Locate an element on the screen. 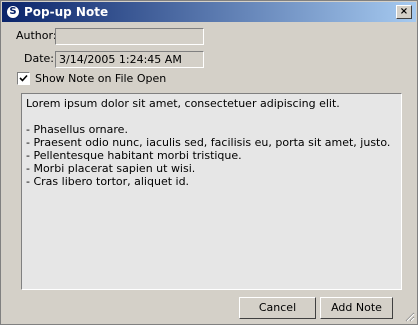  resize-grip-icon is located at coordinates (409, 316).